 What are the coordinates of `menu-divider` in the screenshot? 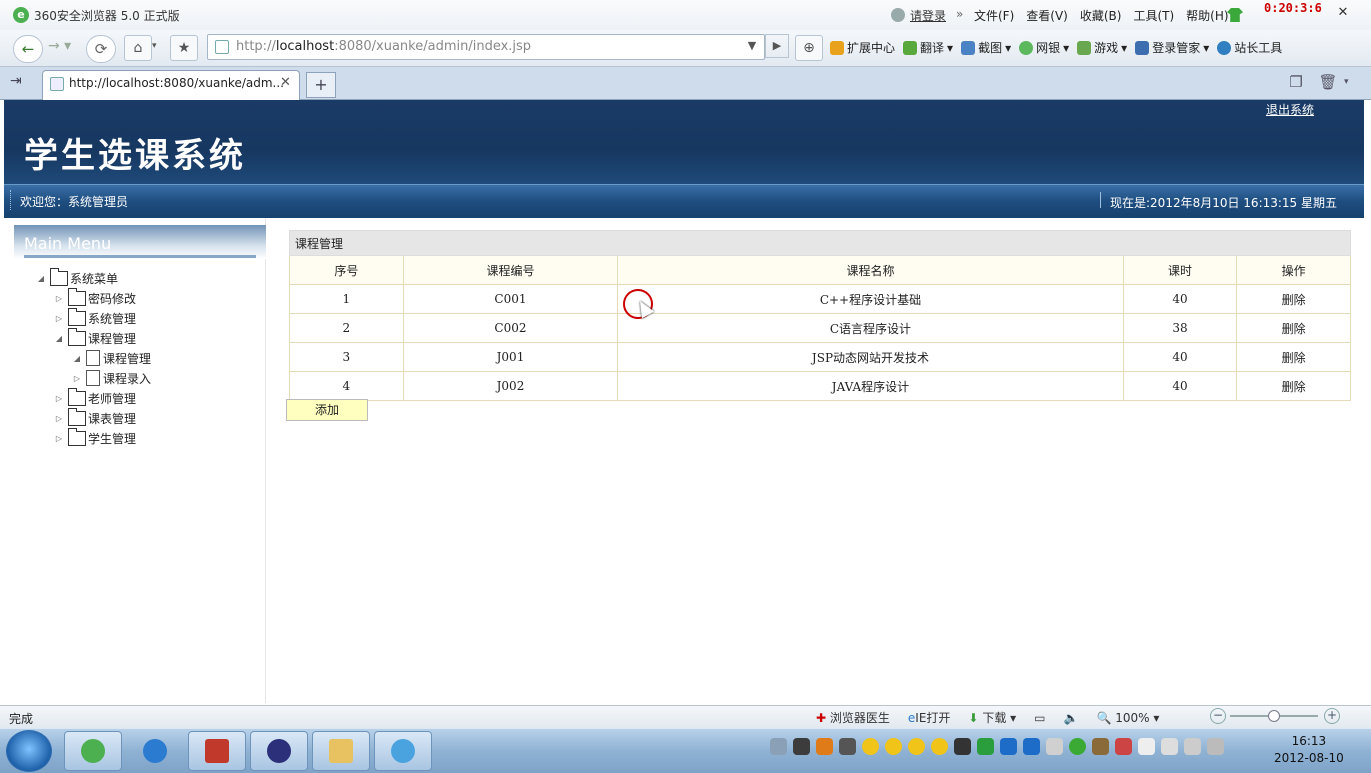 It's located at (140, 256).